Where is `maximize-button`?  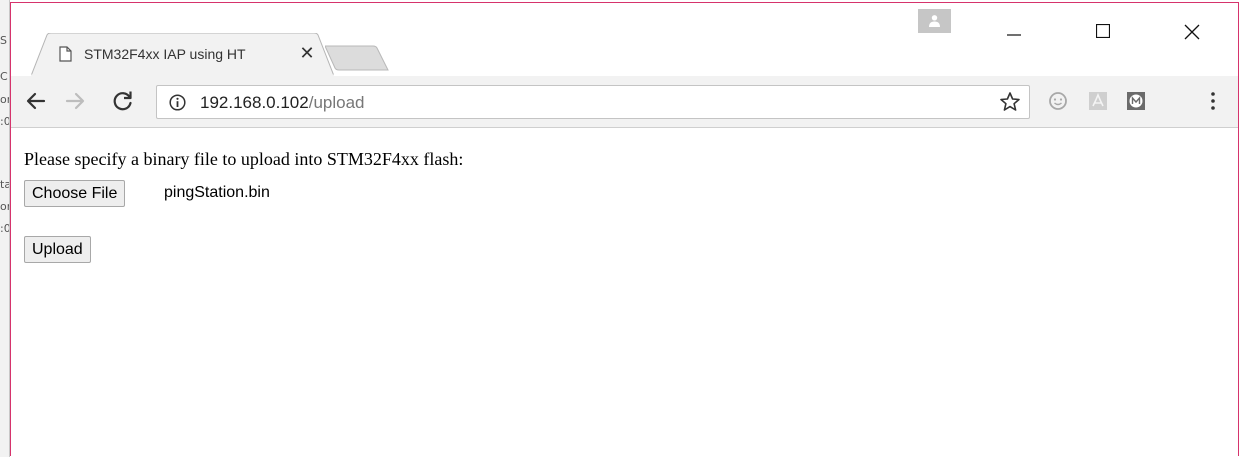 maximize-button is located at coordinates (1103, 25).